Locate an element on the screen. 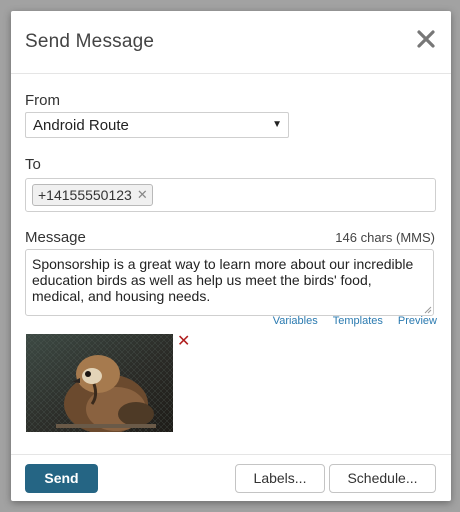  recipient-number: +14155550123 is located at coordinates (85, 195).